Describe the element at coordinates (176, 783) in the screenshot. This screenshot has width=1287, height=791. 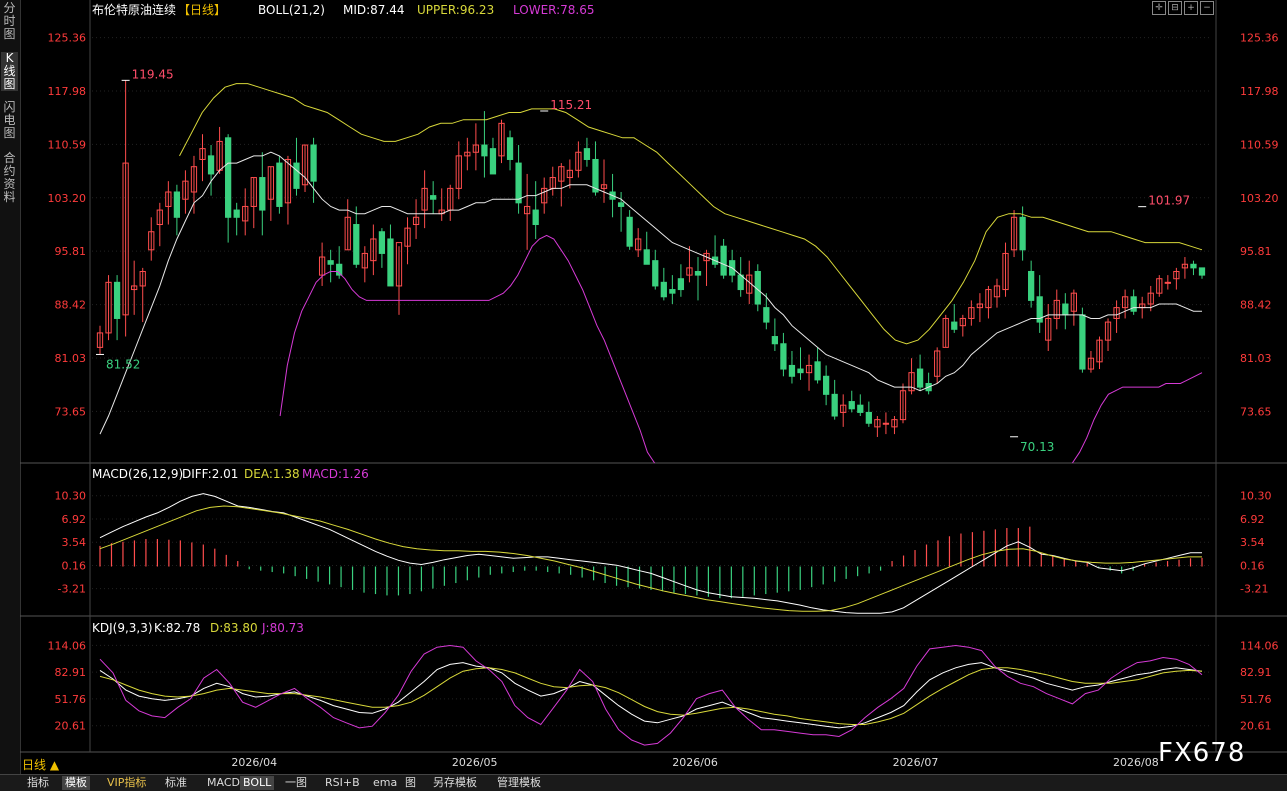
I see `bottom-tab-3: 标准` at that location.